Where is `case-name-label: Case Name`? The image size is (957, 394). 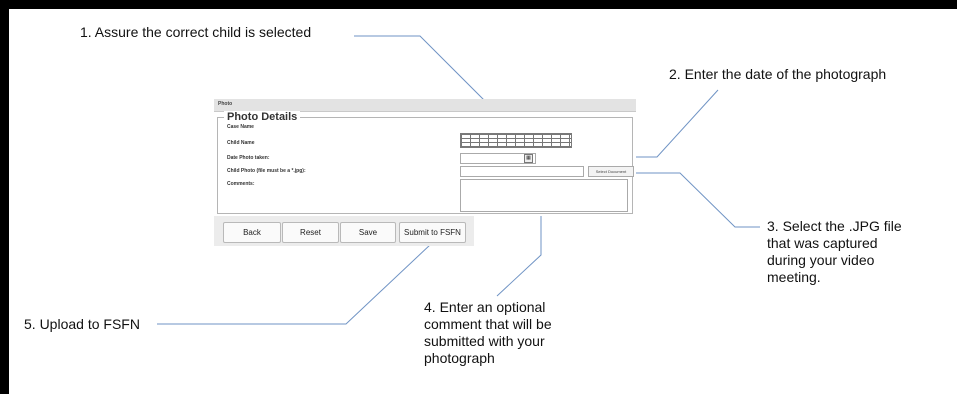 case-name-label: Case Name is located at coordinates (240, 127).